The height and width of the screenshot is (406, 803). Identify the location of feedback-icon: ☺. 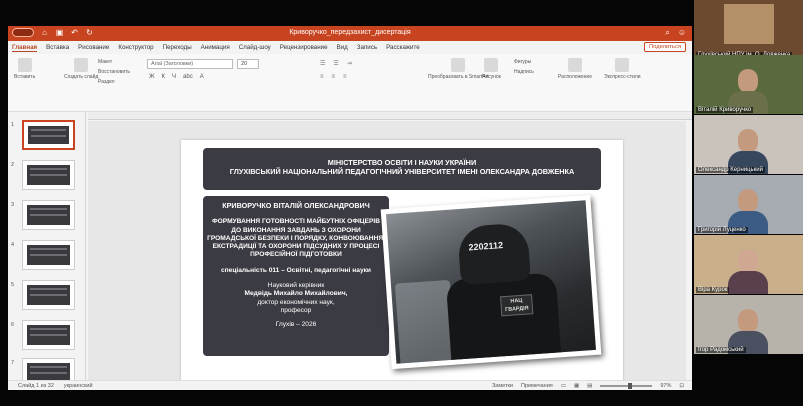
(682, 33).